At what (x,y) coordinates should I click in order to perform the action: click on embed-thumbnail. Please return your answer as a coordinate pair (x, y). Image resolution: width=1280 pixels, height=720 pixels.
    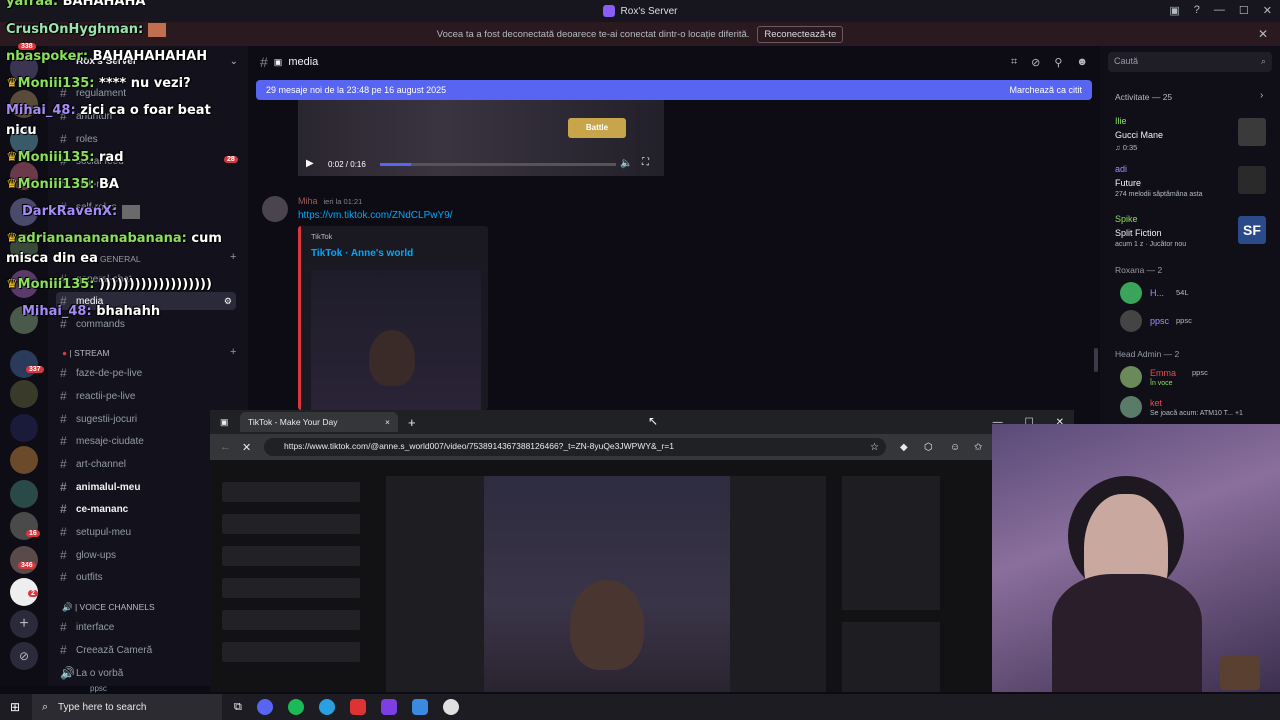
    Looking at the image, I should click on (396, 340).